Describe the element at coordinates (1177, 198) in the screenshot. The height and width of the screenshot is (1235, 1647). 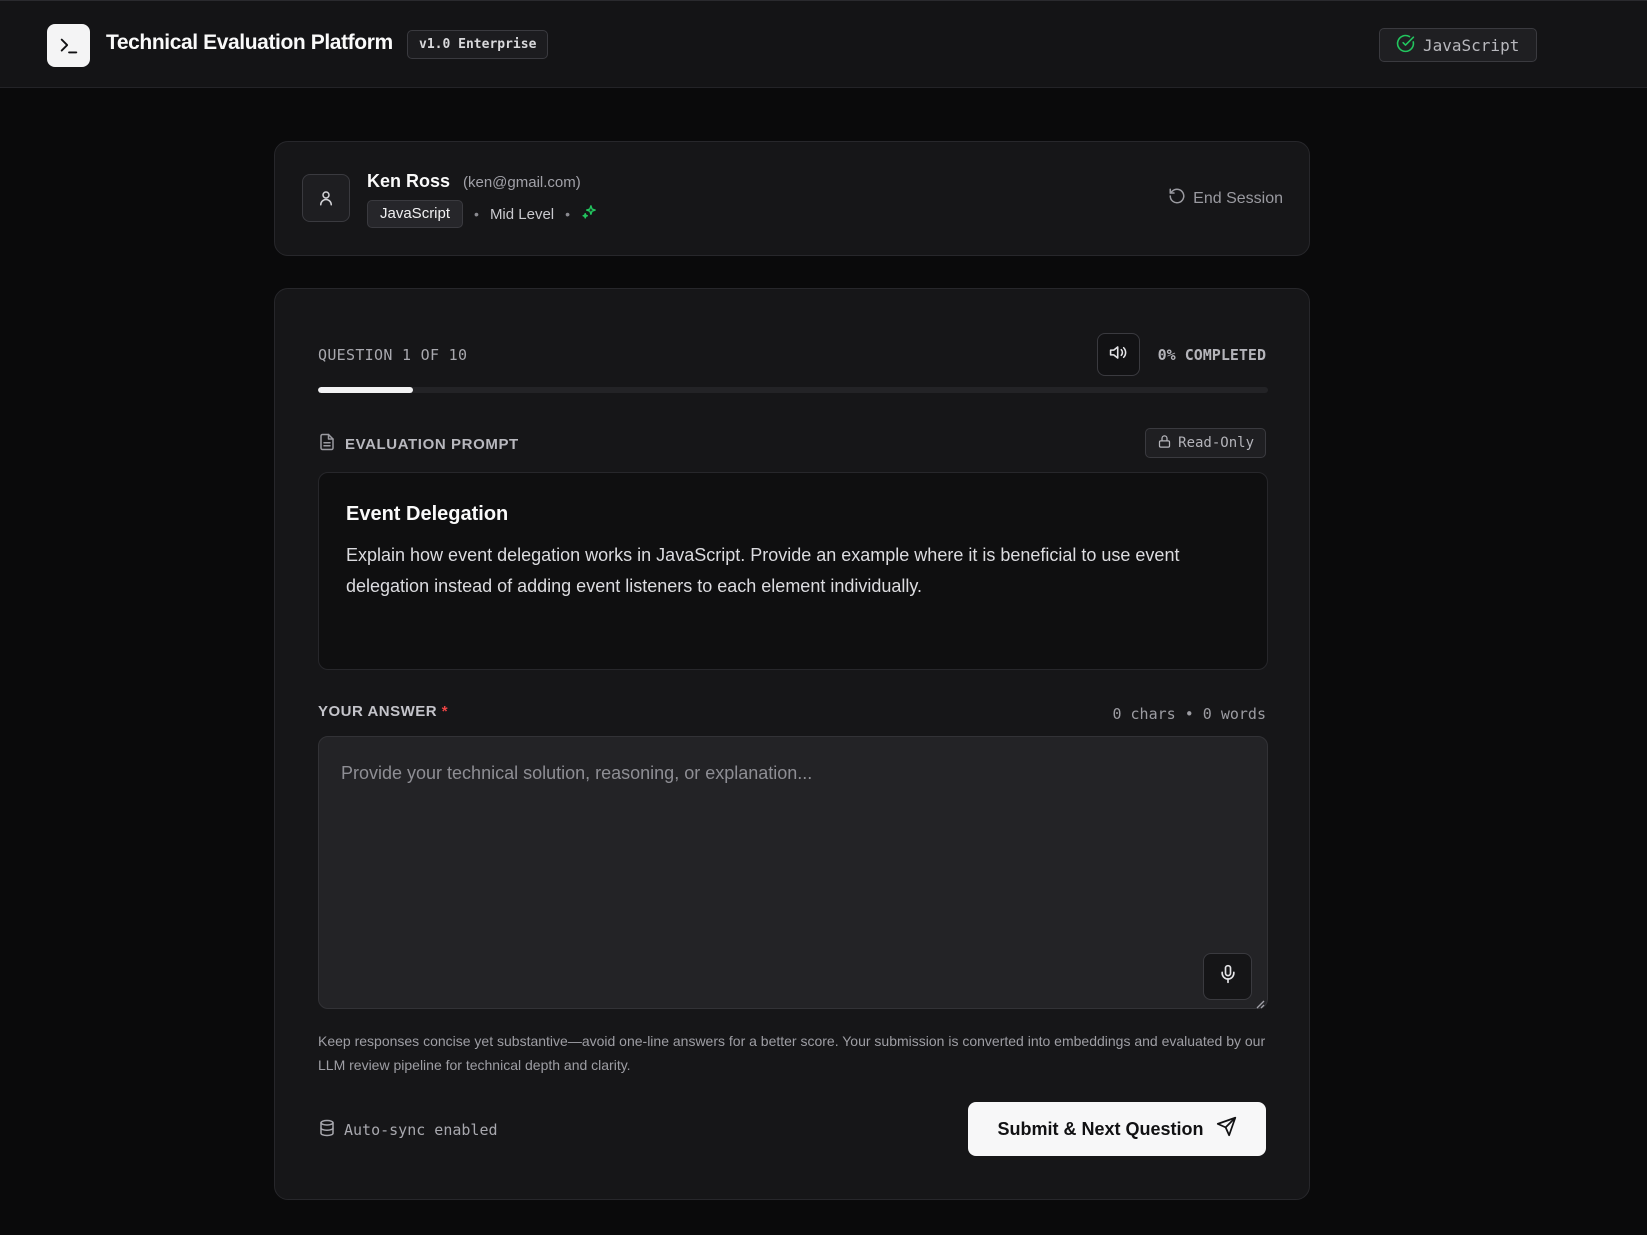
I see `rotate-ccw-icon` at that location.